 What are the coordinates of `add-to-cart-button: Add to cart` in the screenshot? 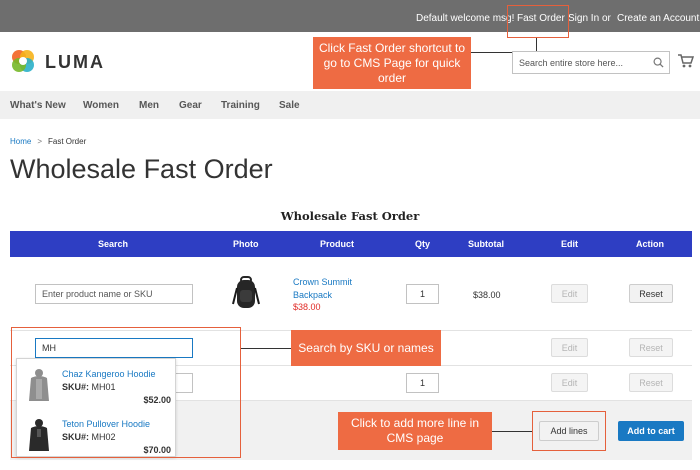 It's located at (651, 431).